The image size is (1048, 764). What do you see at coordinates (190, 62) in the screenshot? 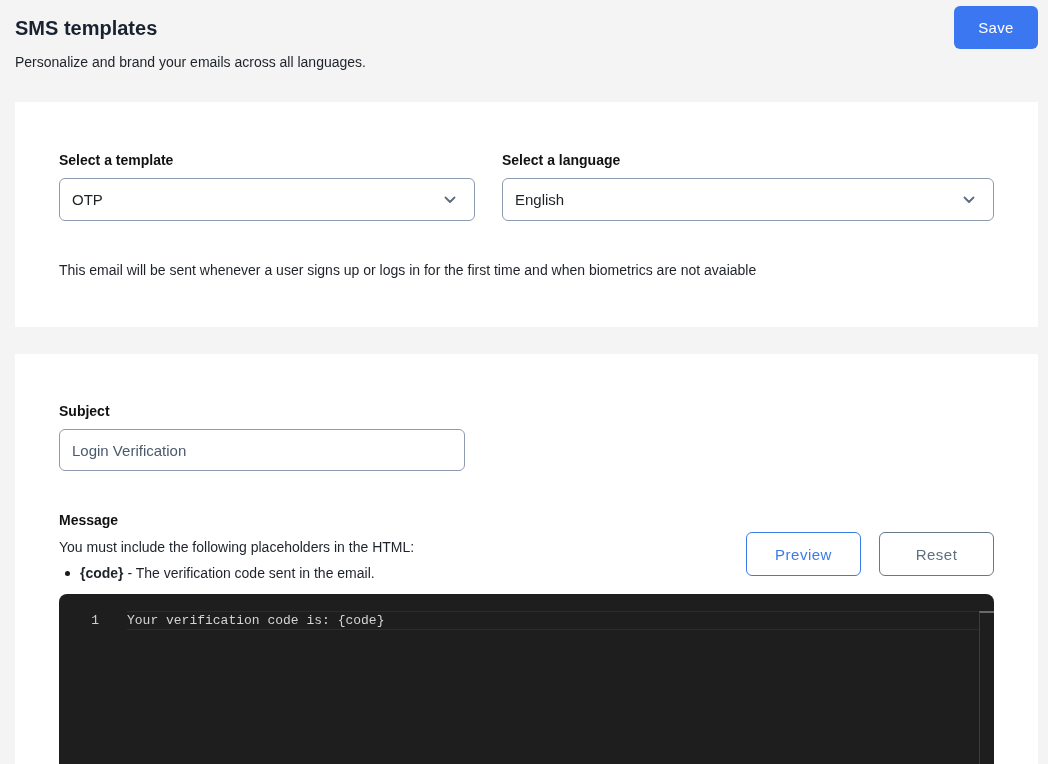
I see `page-subtitle: Personalize and brand your emails across all languages.` at bounding box center [190, 62].